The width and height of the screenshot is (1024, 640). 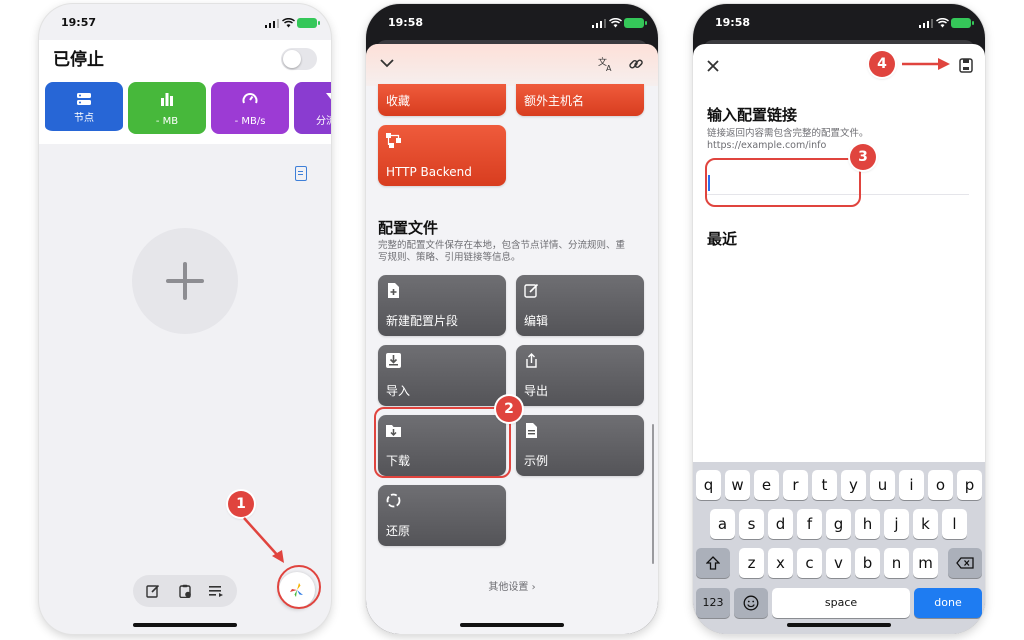 I want to click on key-l: l, so click(x=954, y=524).